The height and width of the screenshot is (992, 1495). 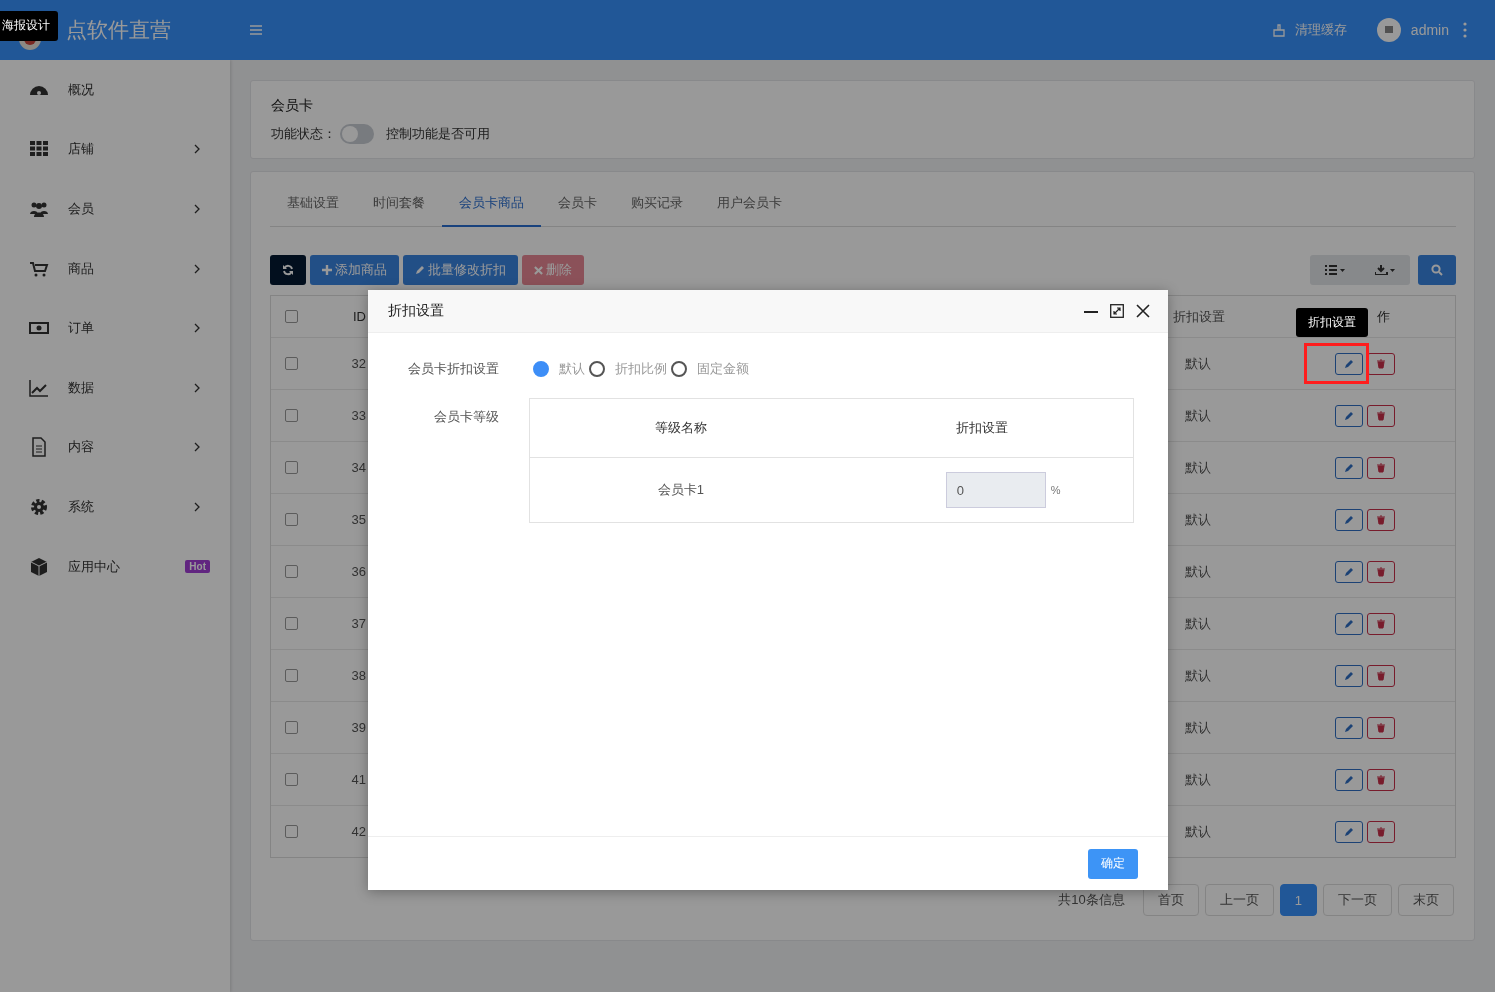 What do you see at coordinates (710, 369) in the screenshot?
I see `radio-option: 固定金额` at bounding box center [710, 369].